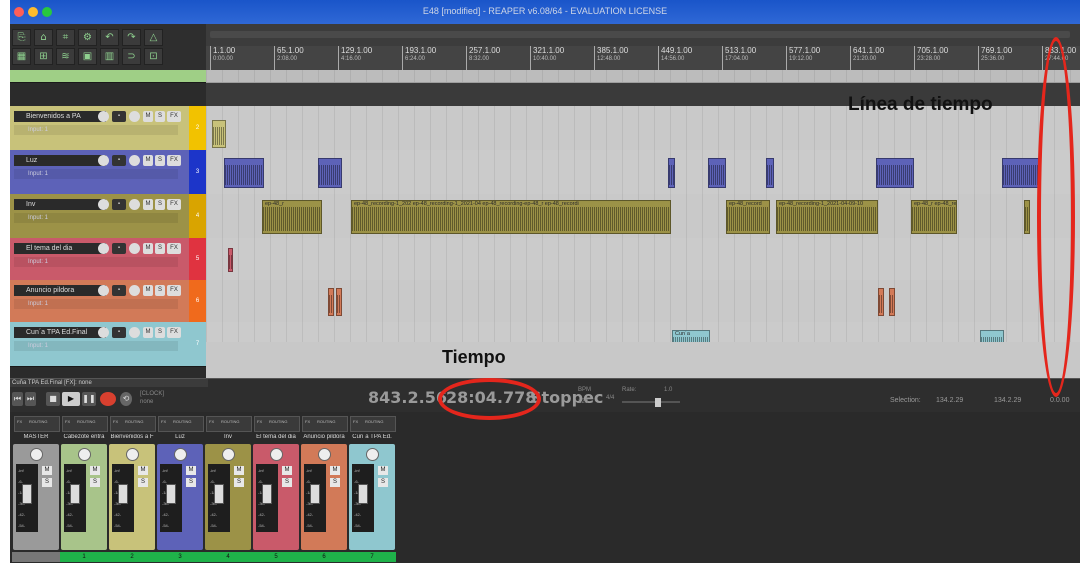 This screenshot has width=1080, height=563. I want to click on track-name: Bienvenidos a PA, so click(60, 116).